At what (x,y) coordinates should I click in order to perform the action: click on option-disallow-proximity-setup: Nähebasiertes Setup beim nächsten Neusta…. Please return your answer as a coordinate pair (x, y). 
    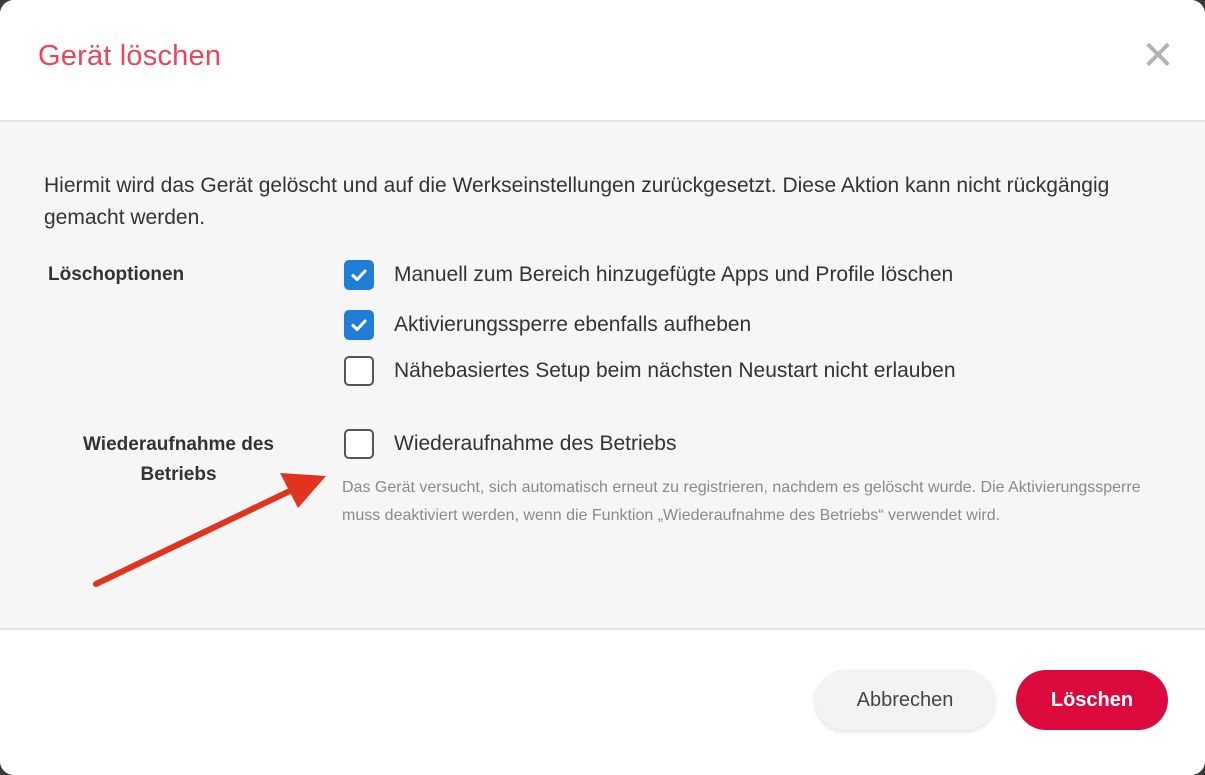
    Looking at the image, I should click on (650, 371).